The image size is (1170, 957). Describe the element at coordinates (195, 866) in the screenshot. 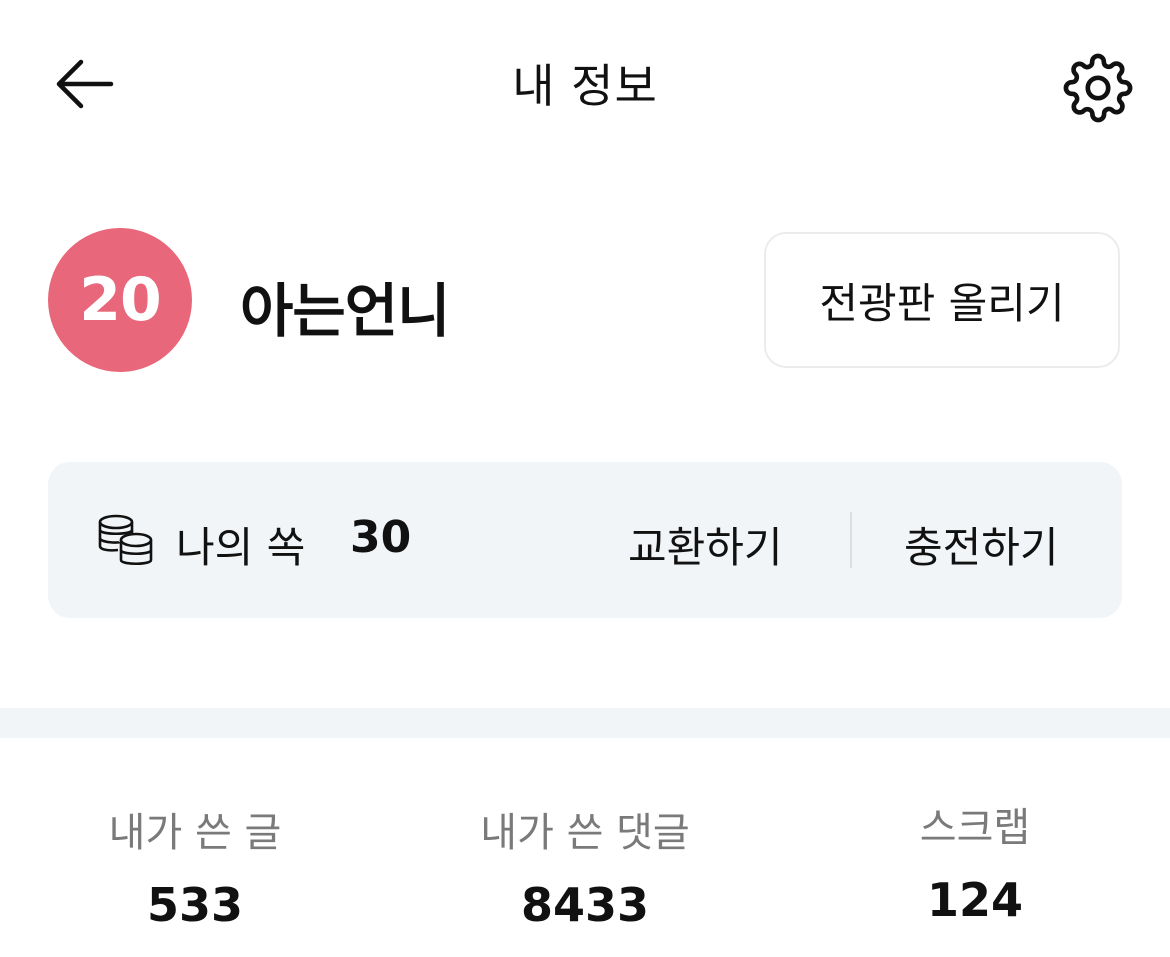

I see `my-posts-stat: 내가 쓴 글 533` at that location.